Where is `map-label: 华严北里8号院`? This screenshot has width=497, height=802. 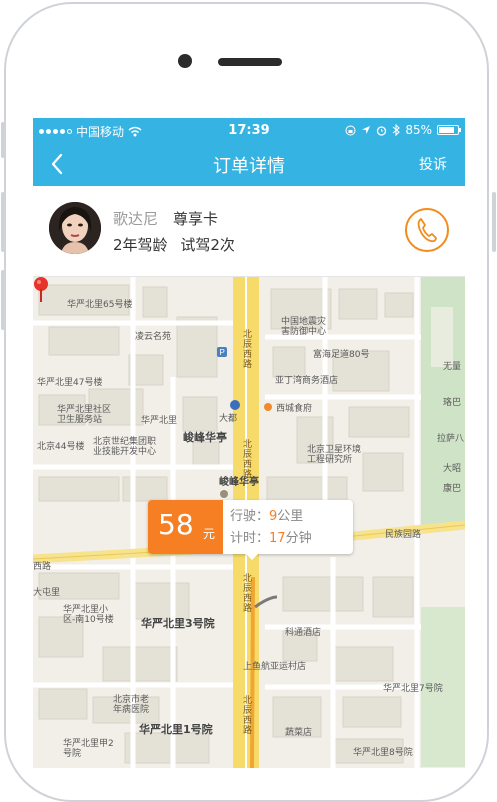
map-label: 华严北里8号院 is located at coordinates (383, 753).